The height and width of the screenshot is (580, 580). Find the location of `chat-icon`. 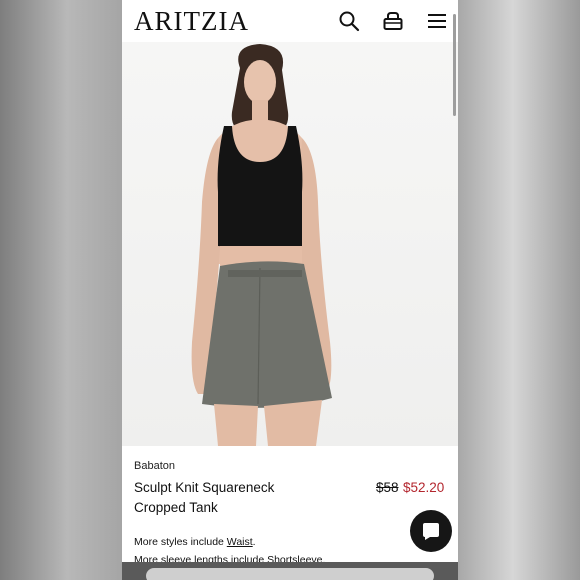

chat-icon is located at coordinates (431, 531).